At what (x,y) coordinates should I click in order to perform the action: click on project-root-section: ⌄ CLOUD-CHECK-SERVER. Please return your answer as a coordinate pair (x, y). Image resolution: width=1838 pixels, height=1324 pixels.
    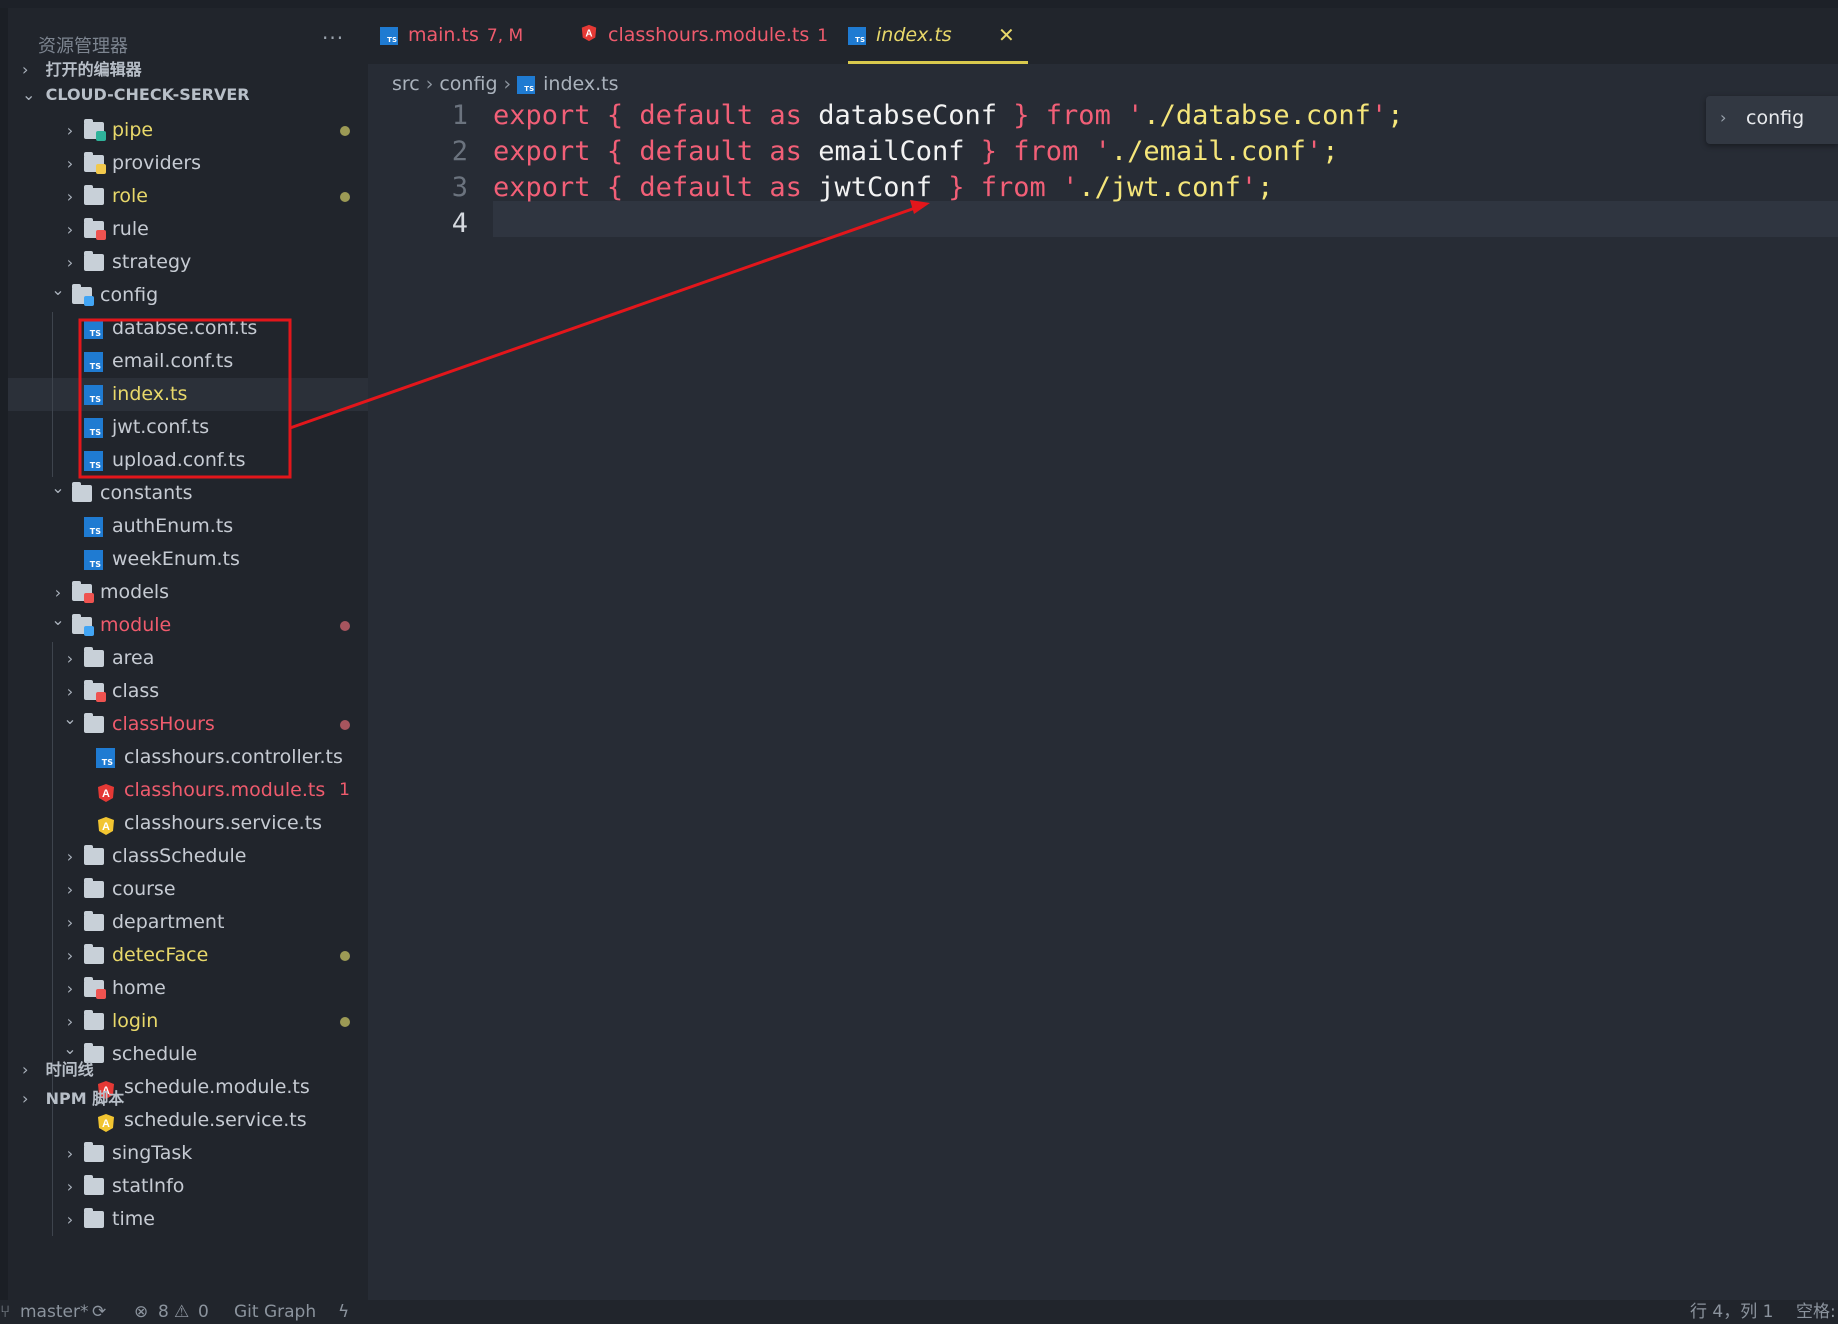
    Looking at the image, I should click on (136, 94).